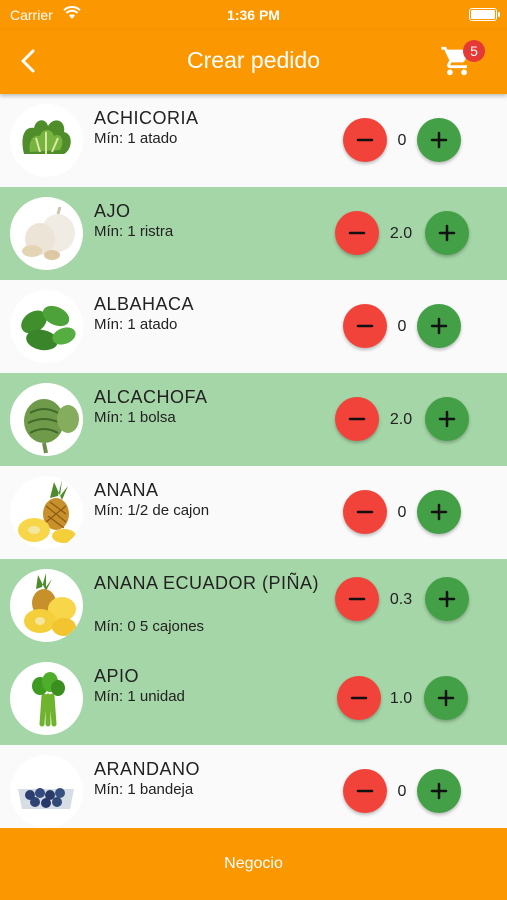 The height and width of the screenshot is (900, 507). I want to click on product-row: ANANA Mín: 1/2 de cajon 0, so click(253, 512).